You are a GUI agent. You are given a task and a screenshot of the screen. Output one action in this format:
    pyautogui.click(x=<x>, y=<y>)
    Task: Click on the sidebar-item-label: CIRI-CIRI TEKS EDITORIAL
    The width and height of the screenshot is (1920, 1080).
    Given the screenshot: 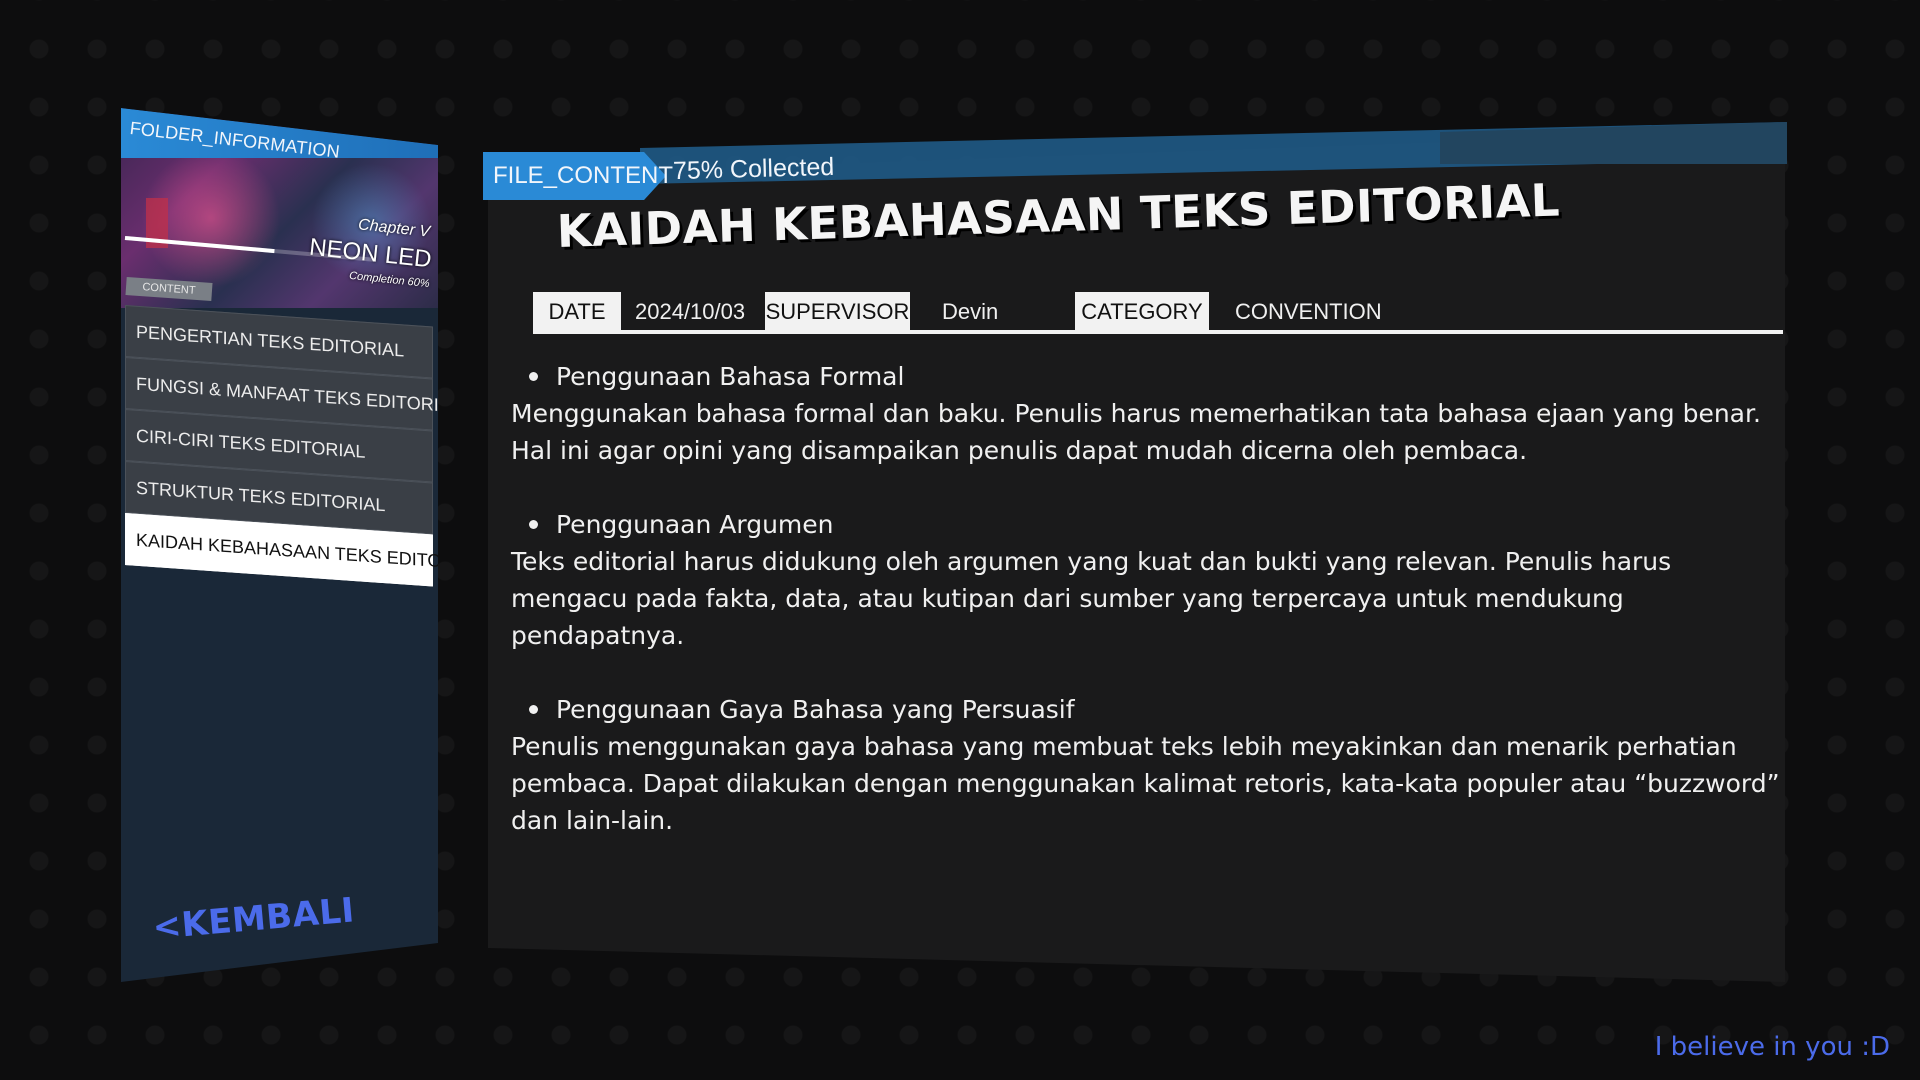 What is the action you would take?
    pyautogui.click(x=251, y=443)
    